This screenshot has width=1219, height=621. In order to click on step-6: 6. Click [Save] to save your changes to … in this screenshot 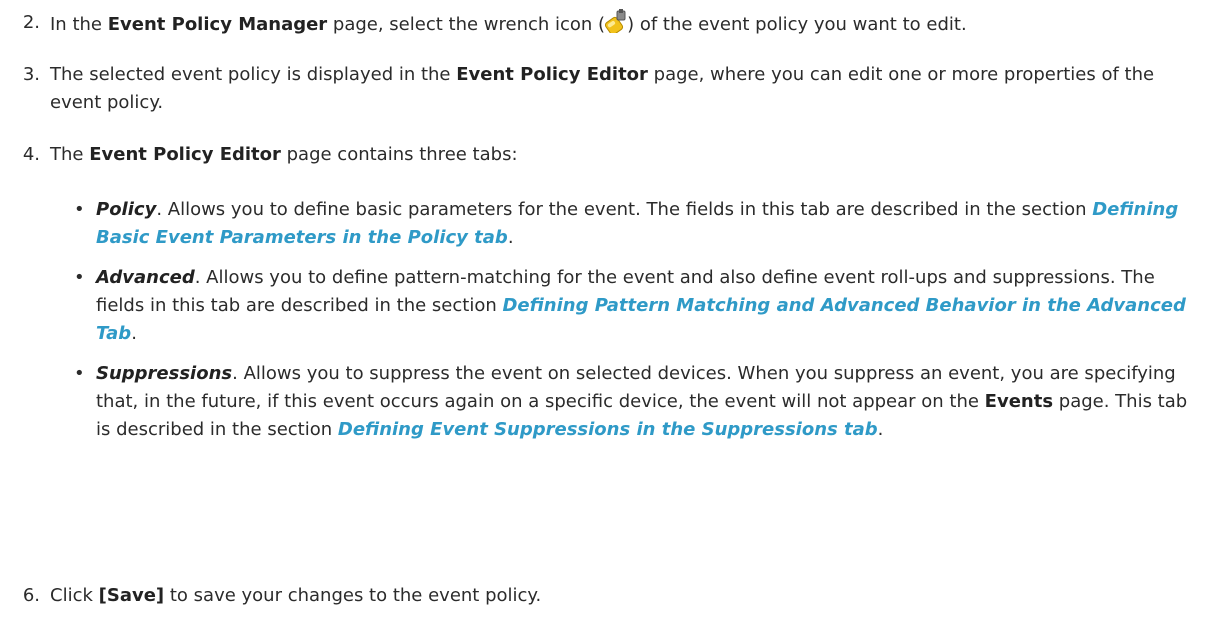, I will do `click(595, 596)`.